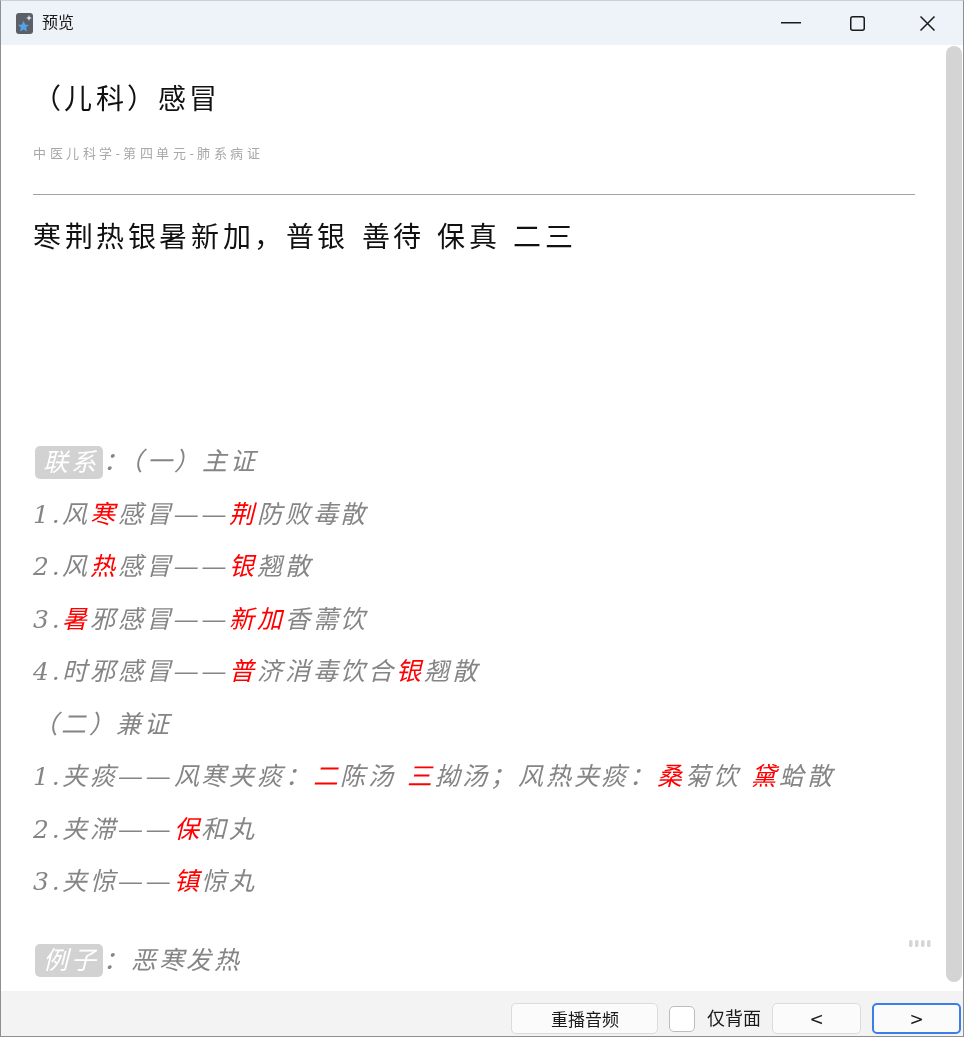  Describe the element at coordinates (584, 1018) in the screenshot. I see `replay-audio-button: 重播音频` at that location.